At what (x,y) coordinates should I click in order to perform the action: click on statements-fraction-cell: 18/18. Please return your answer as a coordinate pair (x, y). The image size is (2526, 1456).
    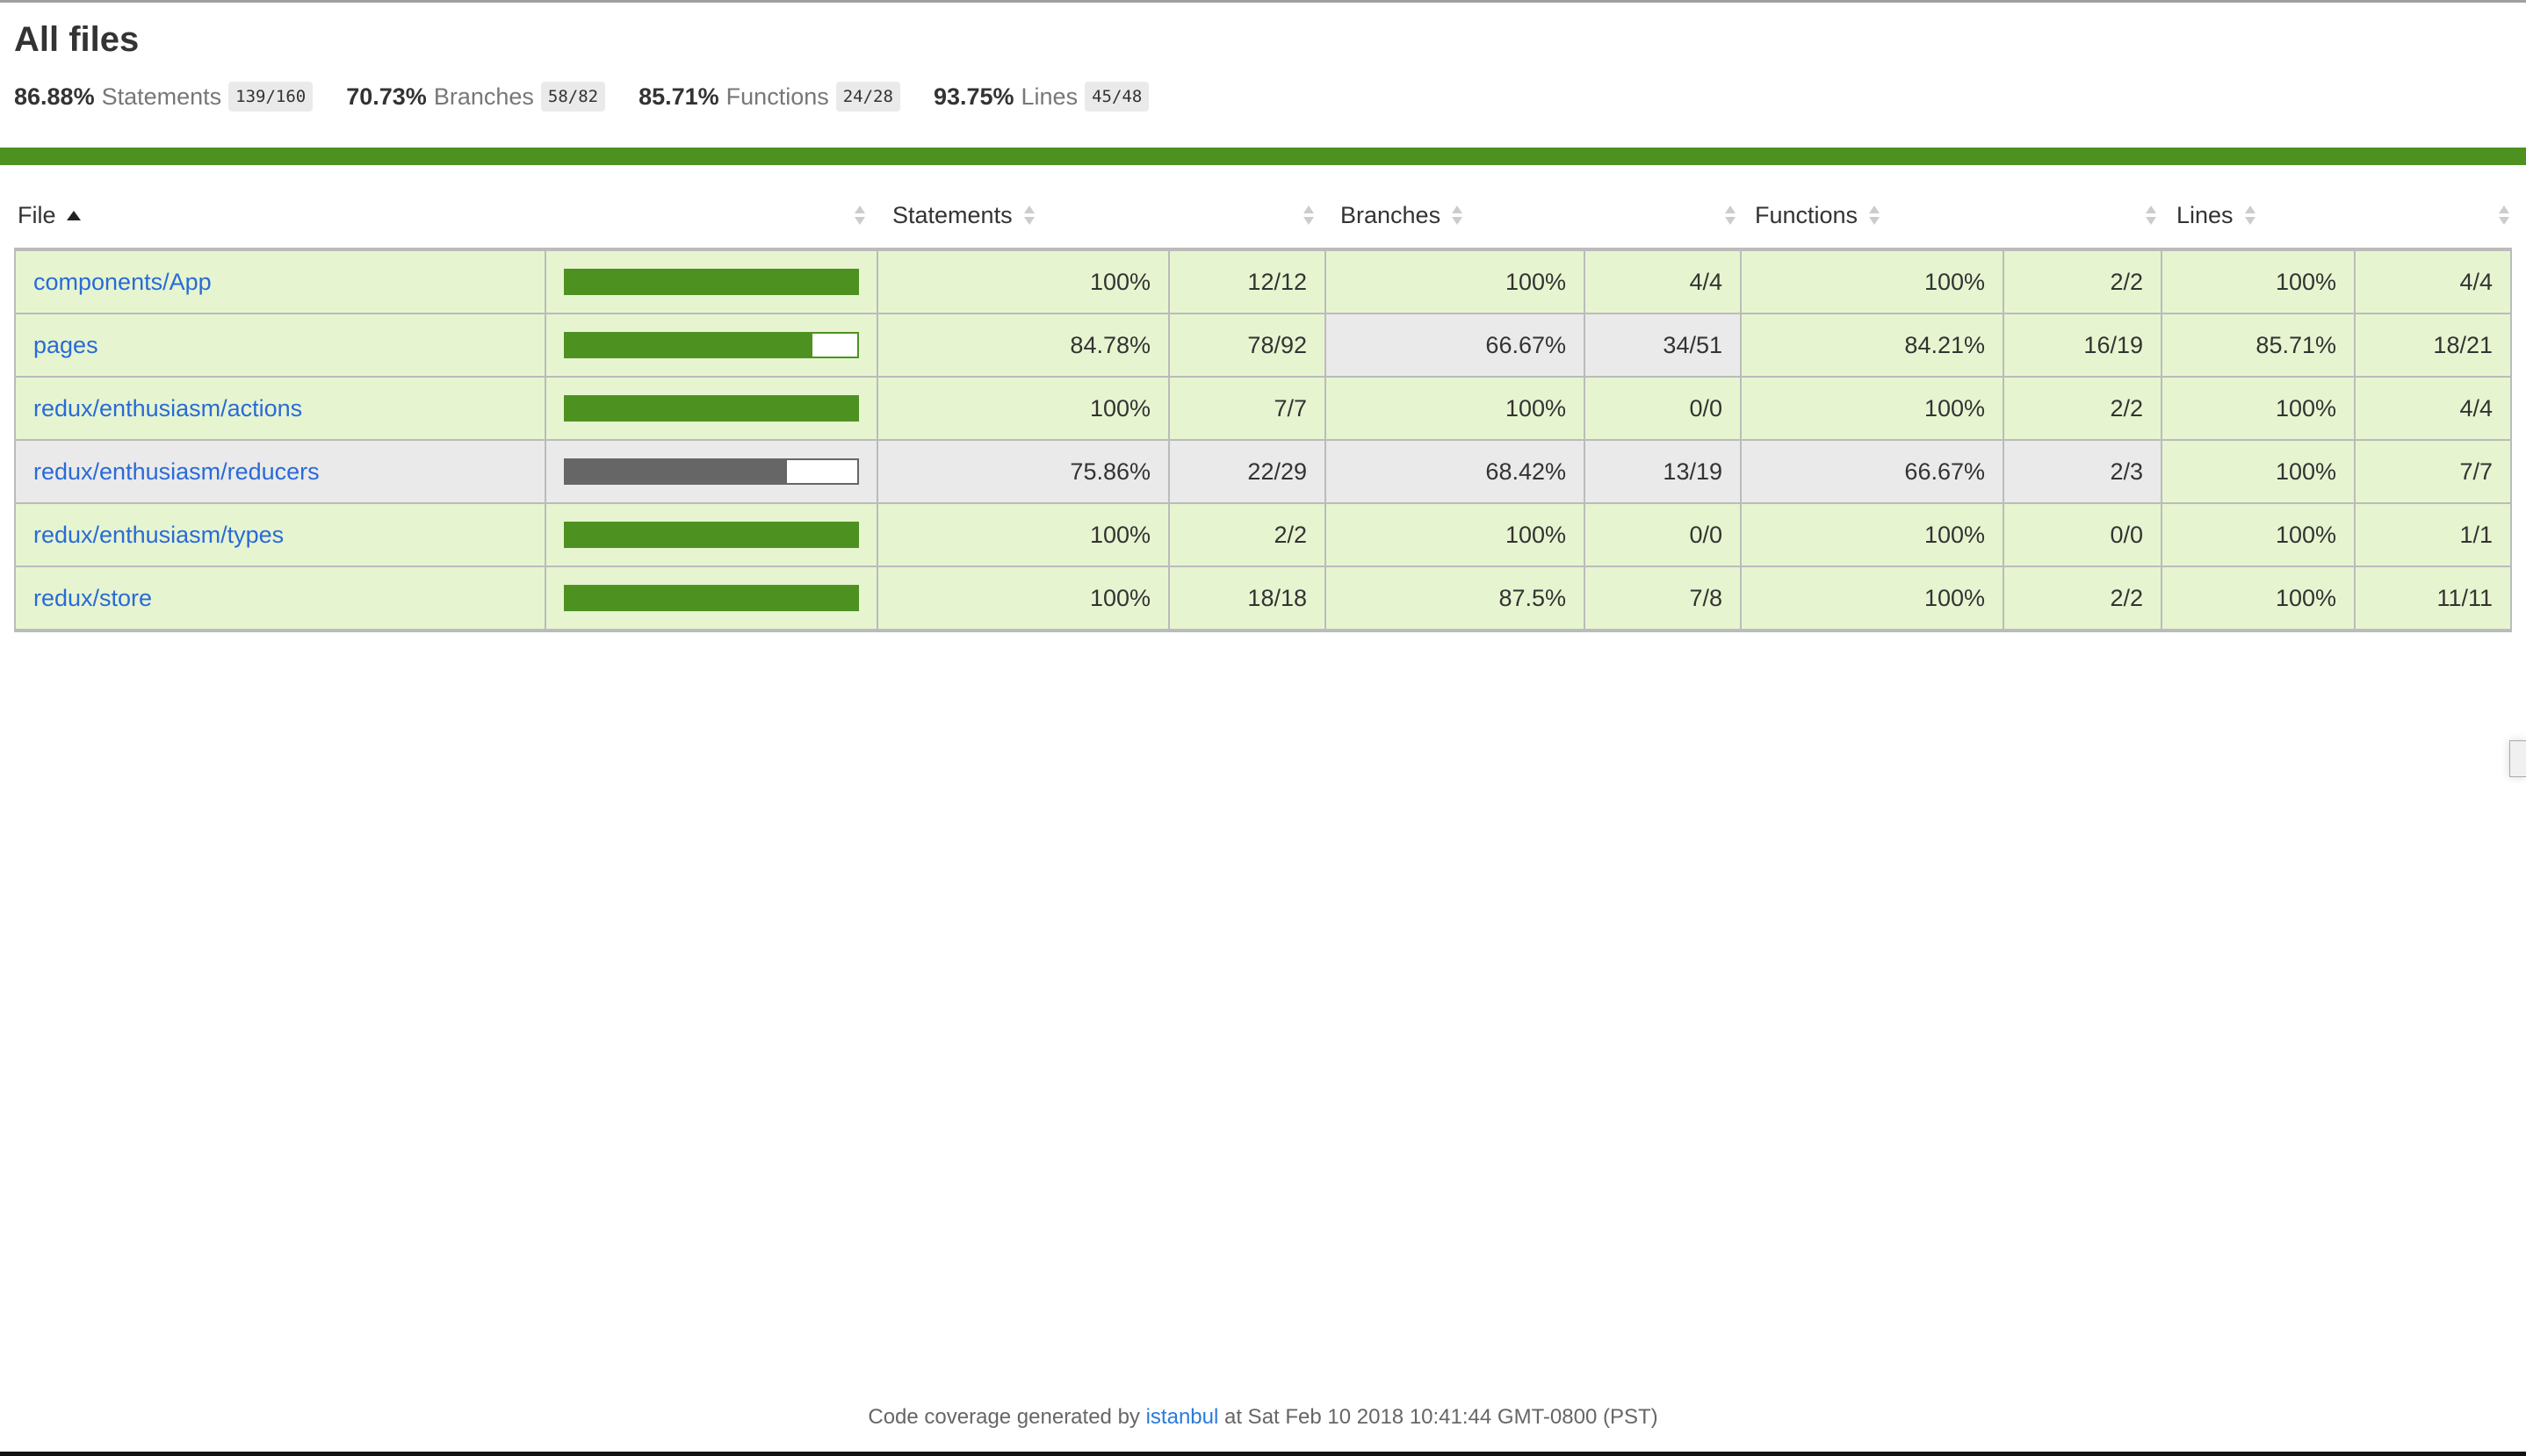
    Looking at the image, I should click on (1247, 598).